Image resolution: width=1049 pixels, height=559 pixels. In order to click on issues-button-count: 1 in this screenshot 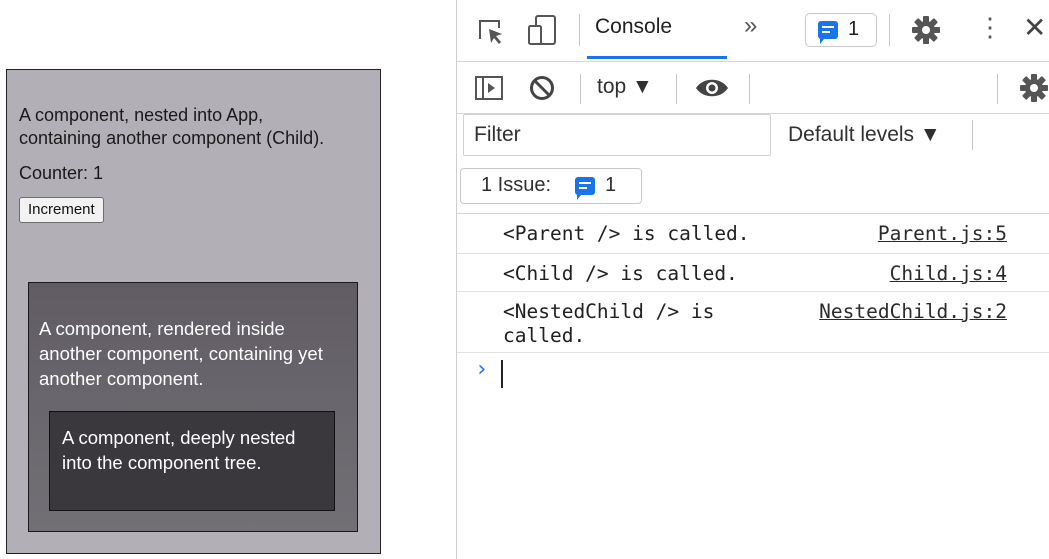, I will do `click(611, 185)`.